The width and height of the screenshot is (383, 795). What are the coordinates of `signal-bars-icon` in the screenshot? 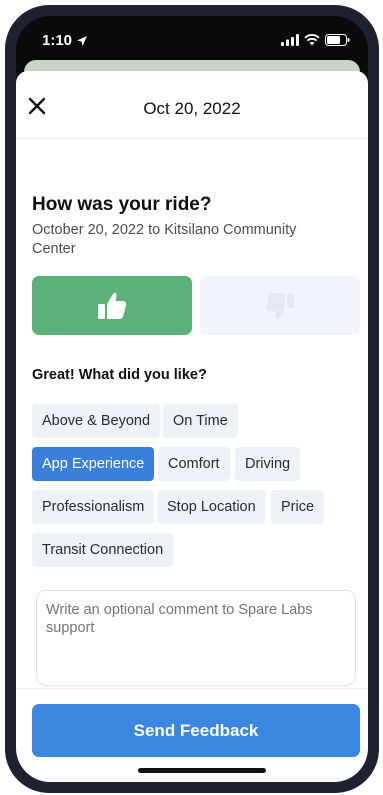 It's located at (290, 40).